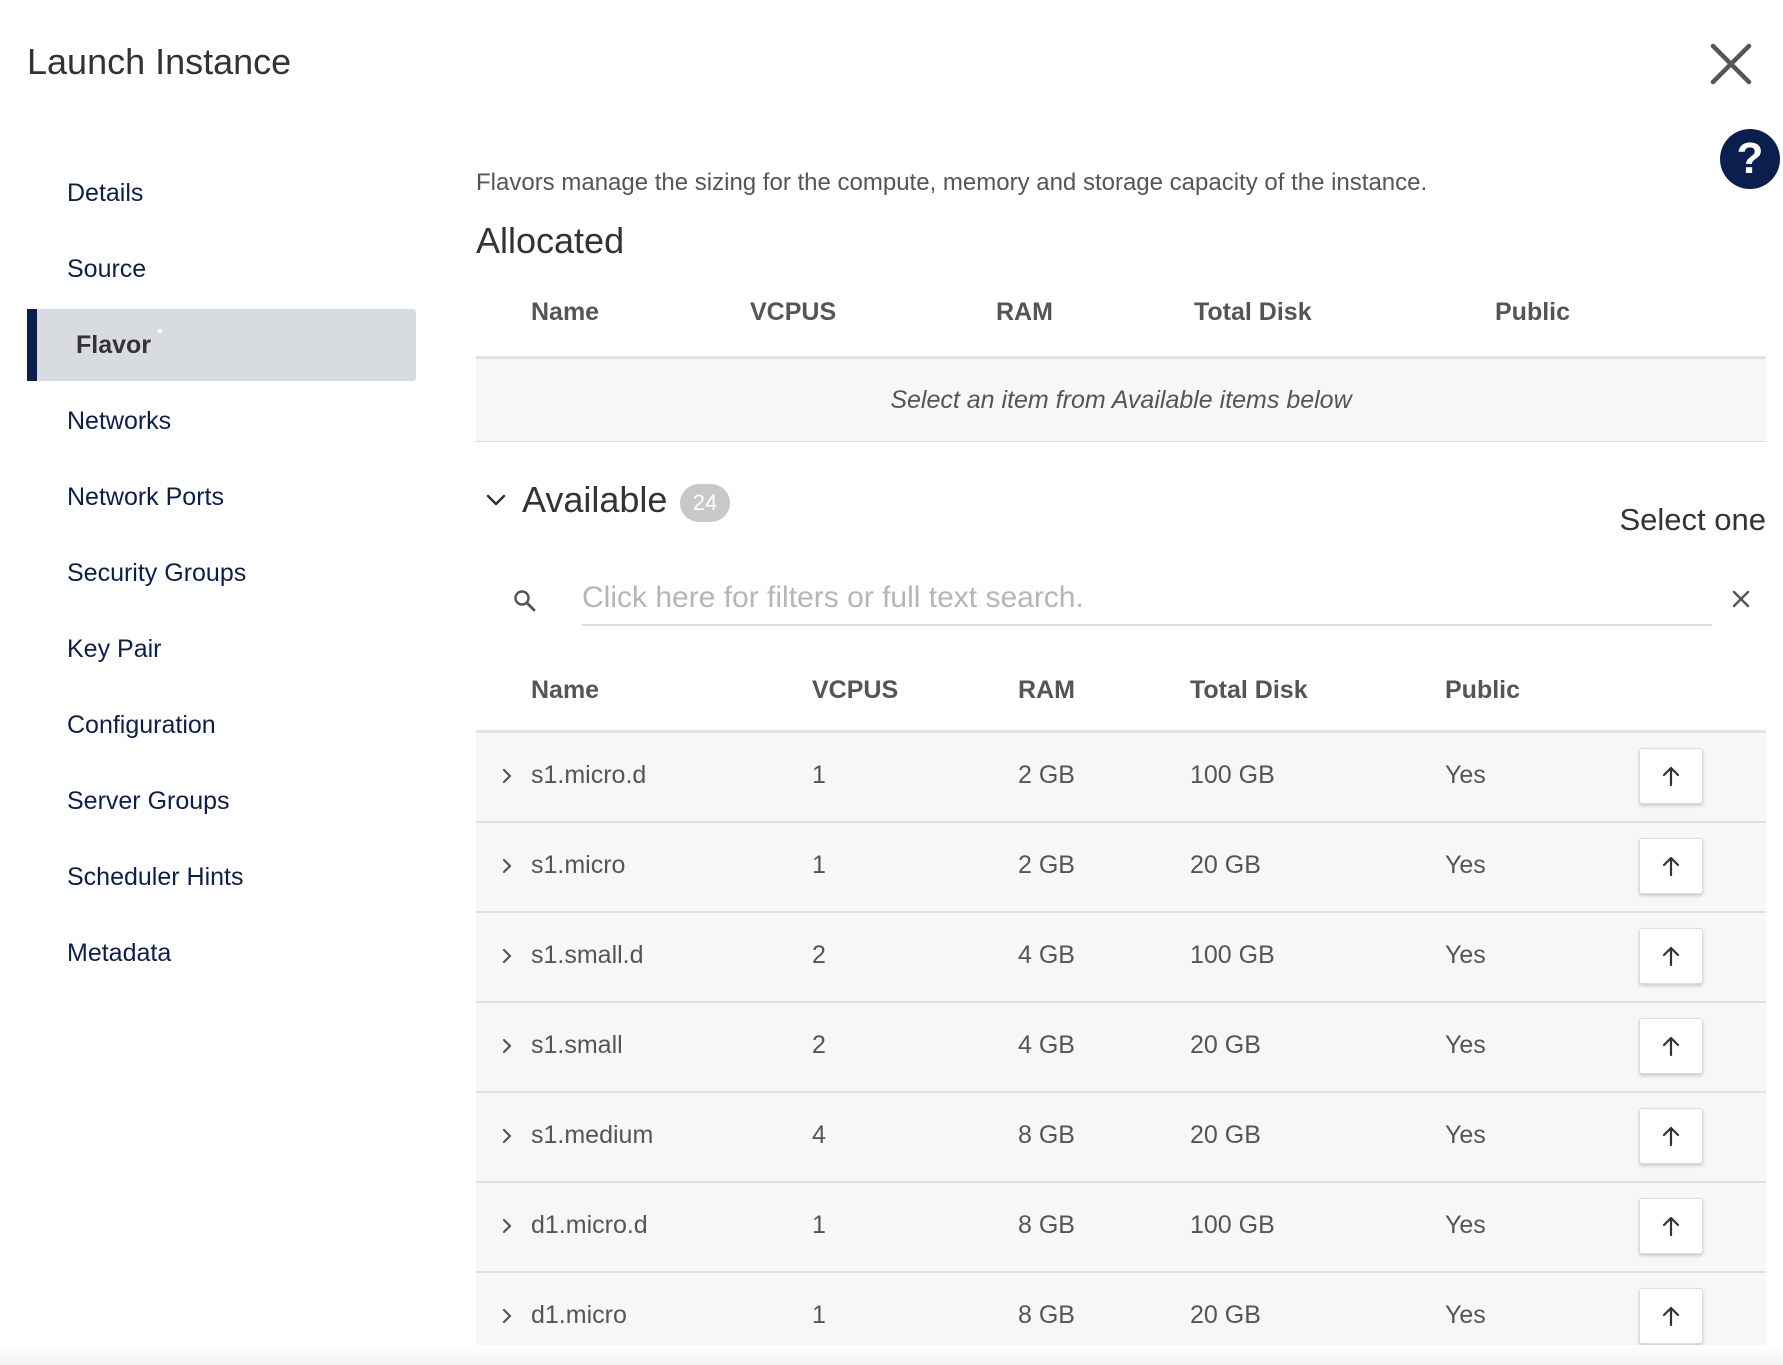 Image resolution: width=1783 pixels, height=1365 pixels. Describe the element at coordinates (221, 421) in the screenshot. I see `sidebar-item-networks: Networks` at that location.